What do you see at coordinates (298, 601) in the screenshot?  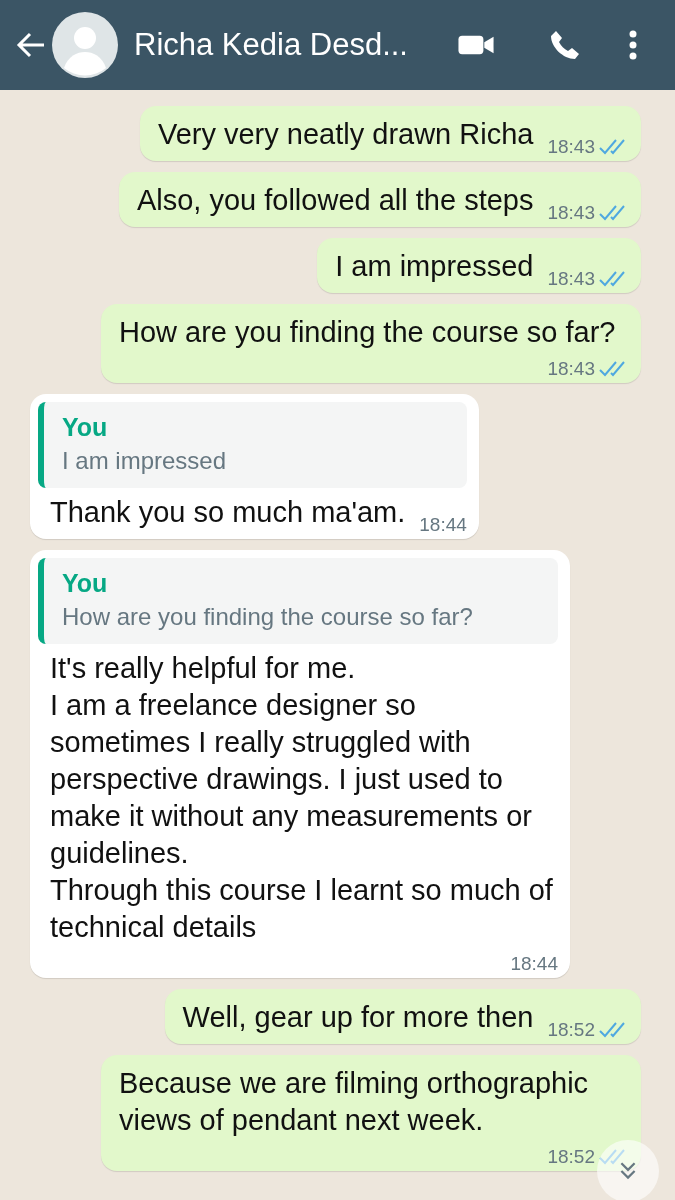 I see `quoted-message: You How are you finding the course so far?` at bounding box center [298, 601].